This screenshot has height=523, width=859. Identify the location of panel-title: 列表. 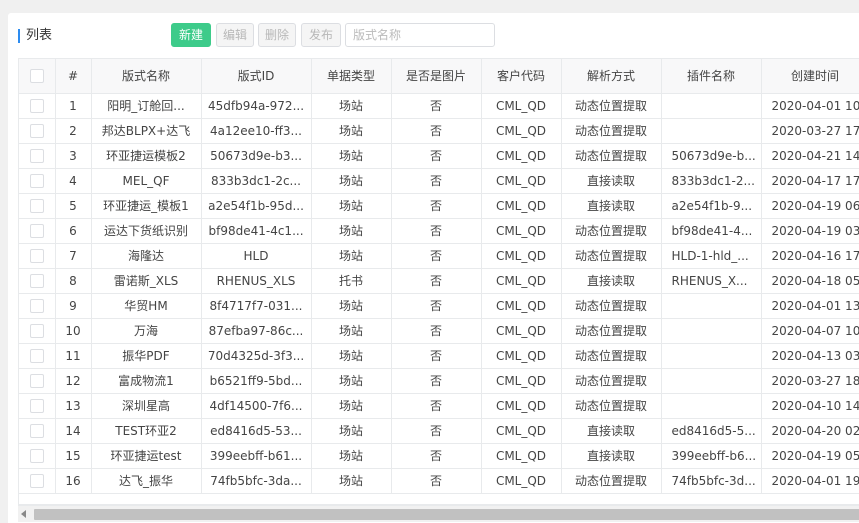
(35, 36).